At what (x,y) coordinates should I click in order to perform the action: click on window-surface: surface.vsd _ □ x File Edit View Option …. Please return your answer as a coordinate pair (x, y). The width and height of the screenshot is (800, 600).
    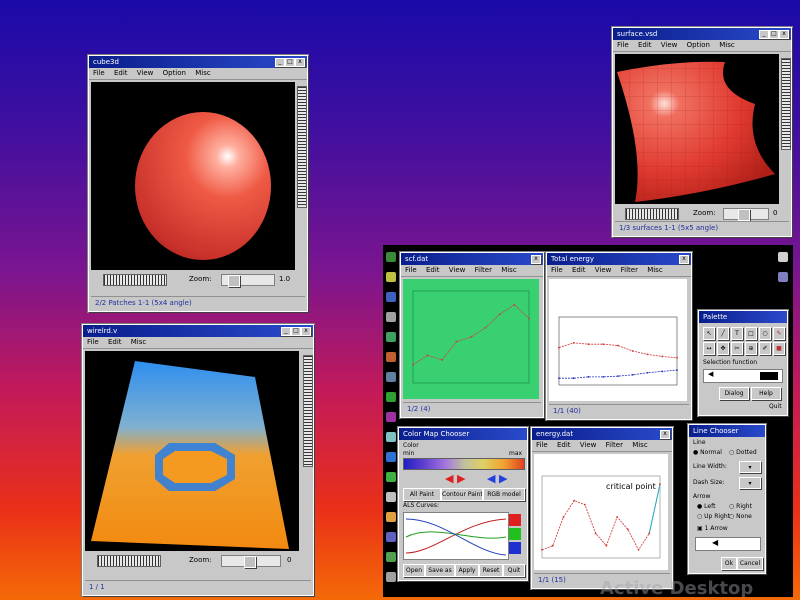
    Looking at the image, I should click on (702, 132).